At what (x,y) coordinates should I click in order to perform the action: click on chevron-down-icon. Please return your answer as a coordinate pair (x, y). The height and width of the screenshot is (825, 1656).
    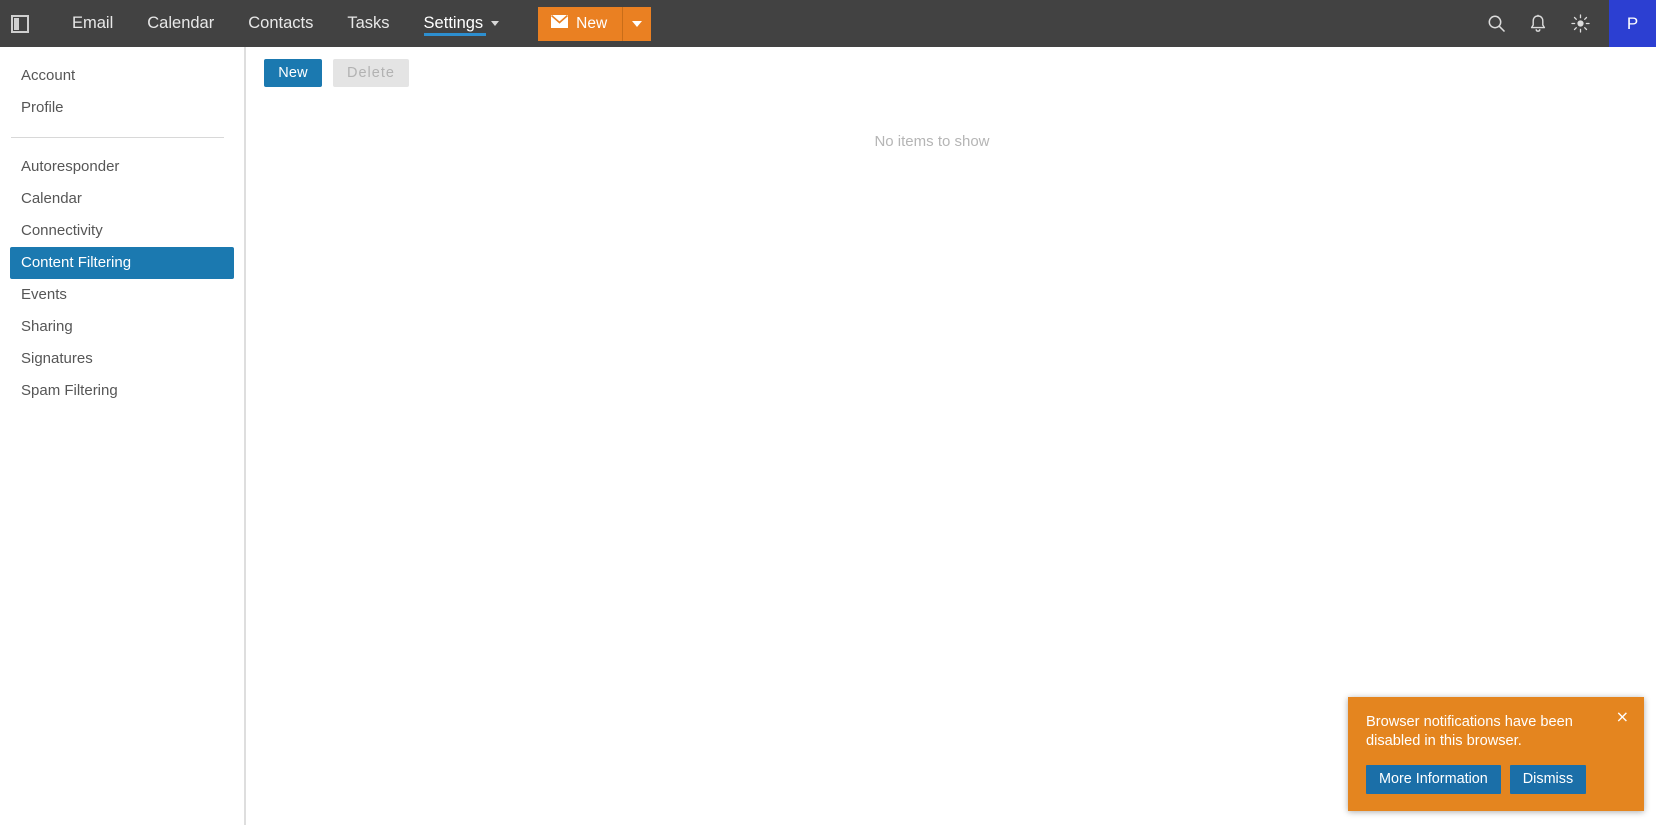
    Looking at the image, I should click on (495, 23).